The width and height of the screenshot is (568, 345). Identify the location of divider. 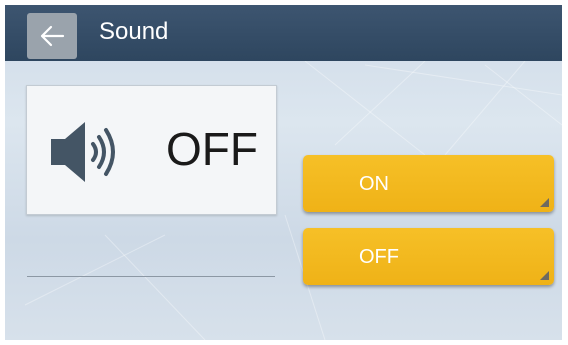
(151, 276).